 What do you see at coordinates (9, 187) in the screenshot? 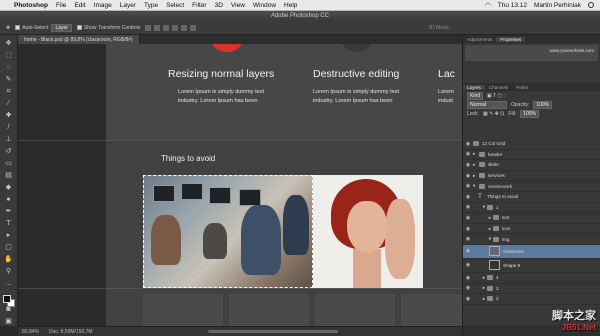
I see `blur-icon: ◆` at bounding box center [9, 187].